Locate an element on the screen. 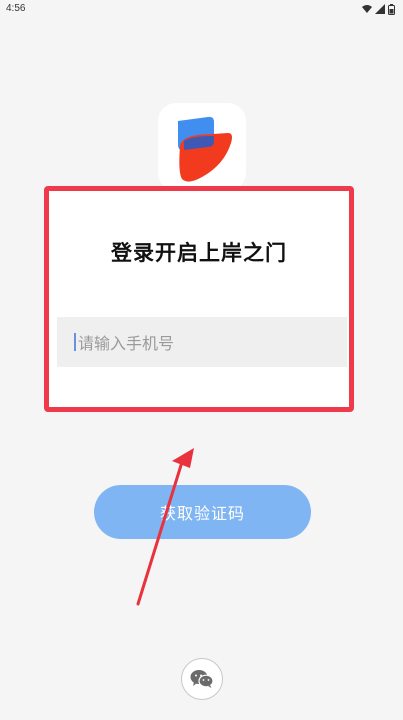  wechat-icon is located at coordinates (202, 679).